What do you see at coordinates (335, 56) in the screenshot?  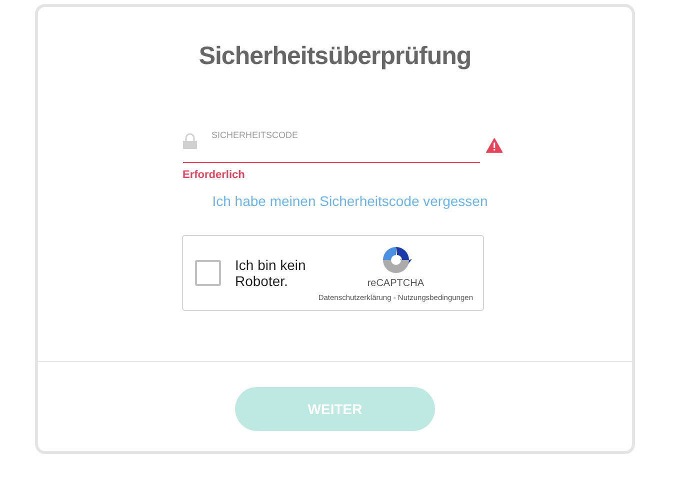 I see `page-title: Sicherheitsüberprüfung` at bounding box center [335, 56].